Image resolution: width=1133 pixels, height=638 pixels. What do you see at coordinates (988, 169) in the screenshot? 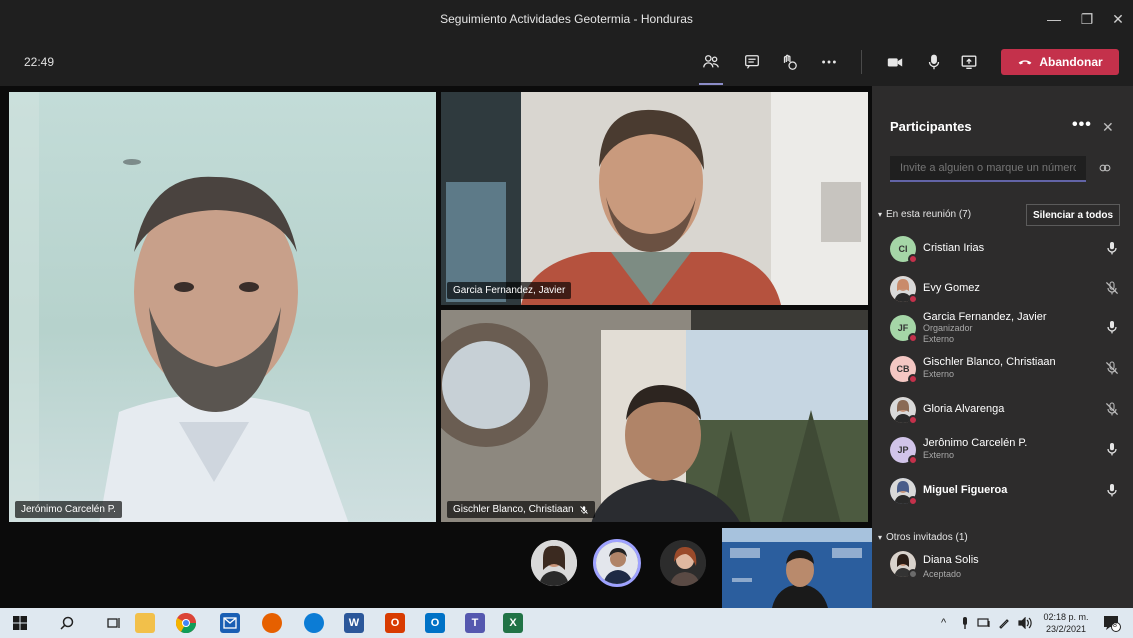
I see `invite-input` at bounding box center [988, 169].